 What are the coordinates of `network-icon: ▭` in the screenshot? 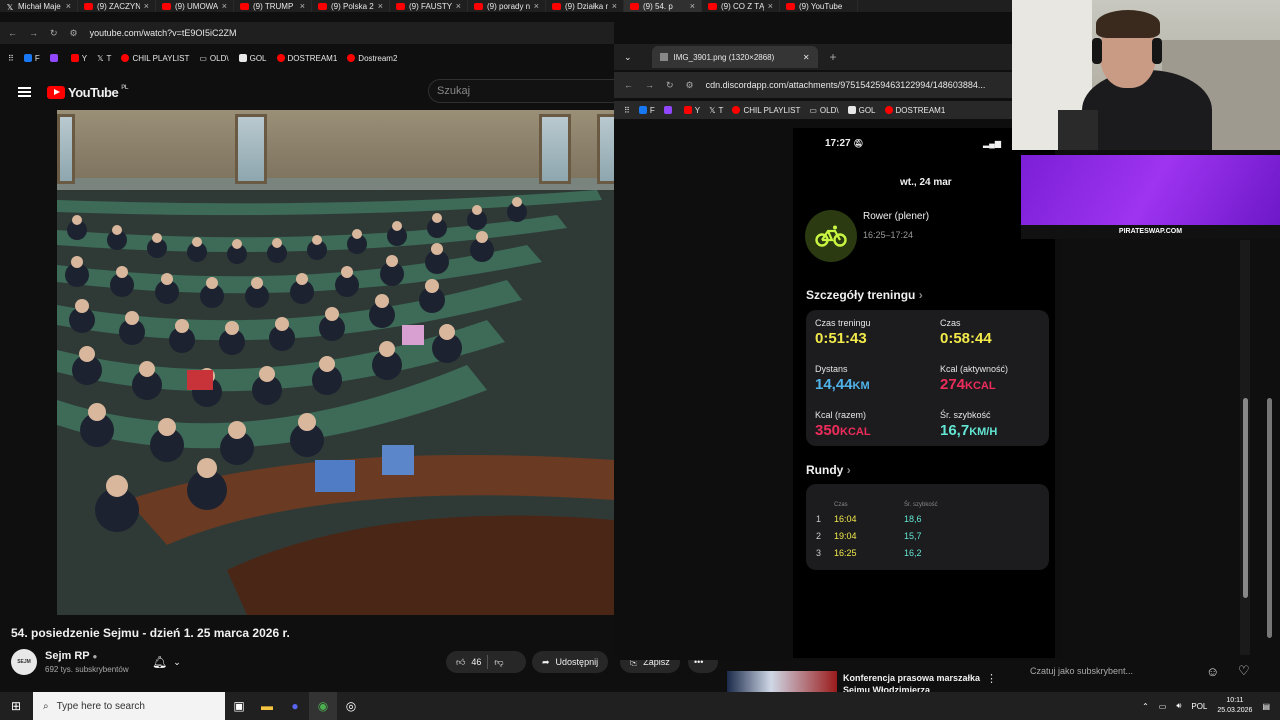 It's located at (1163, 706).